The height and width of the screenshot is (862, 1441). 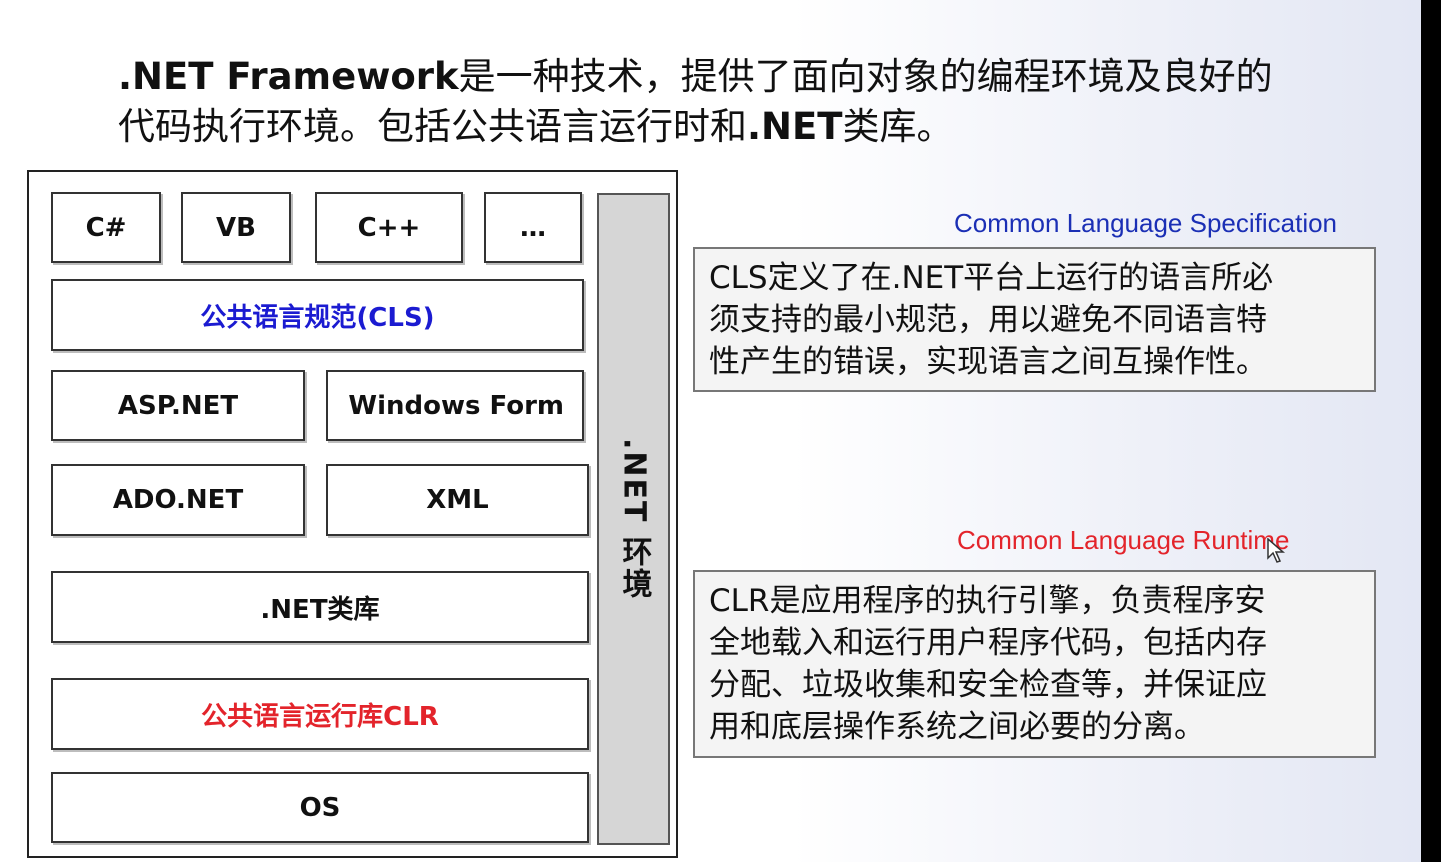 What do you see at coordinates (898, 126) in the screenshot?
I see `title-line-2-end: 类库。` at bounding box center [898, 126].